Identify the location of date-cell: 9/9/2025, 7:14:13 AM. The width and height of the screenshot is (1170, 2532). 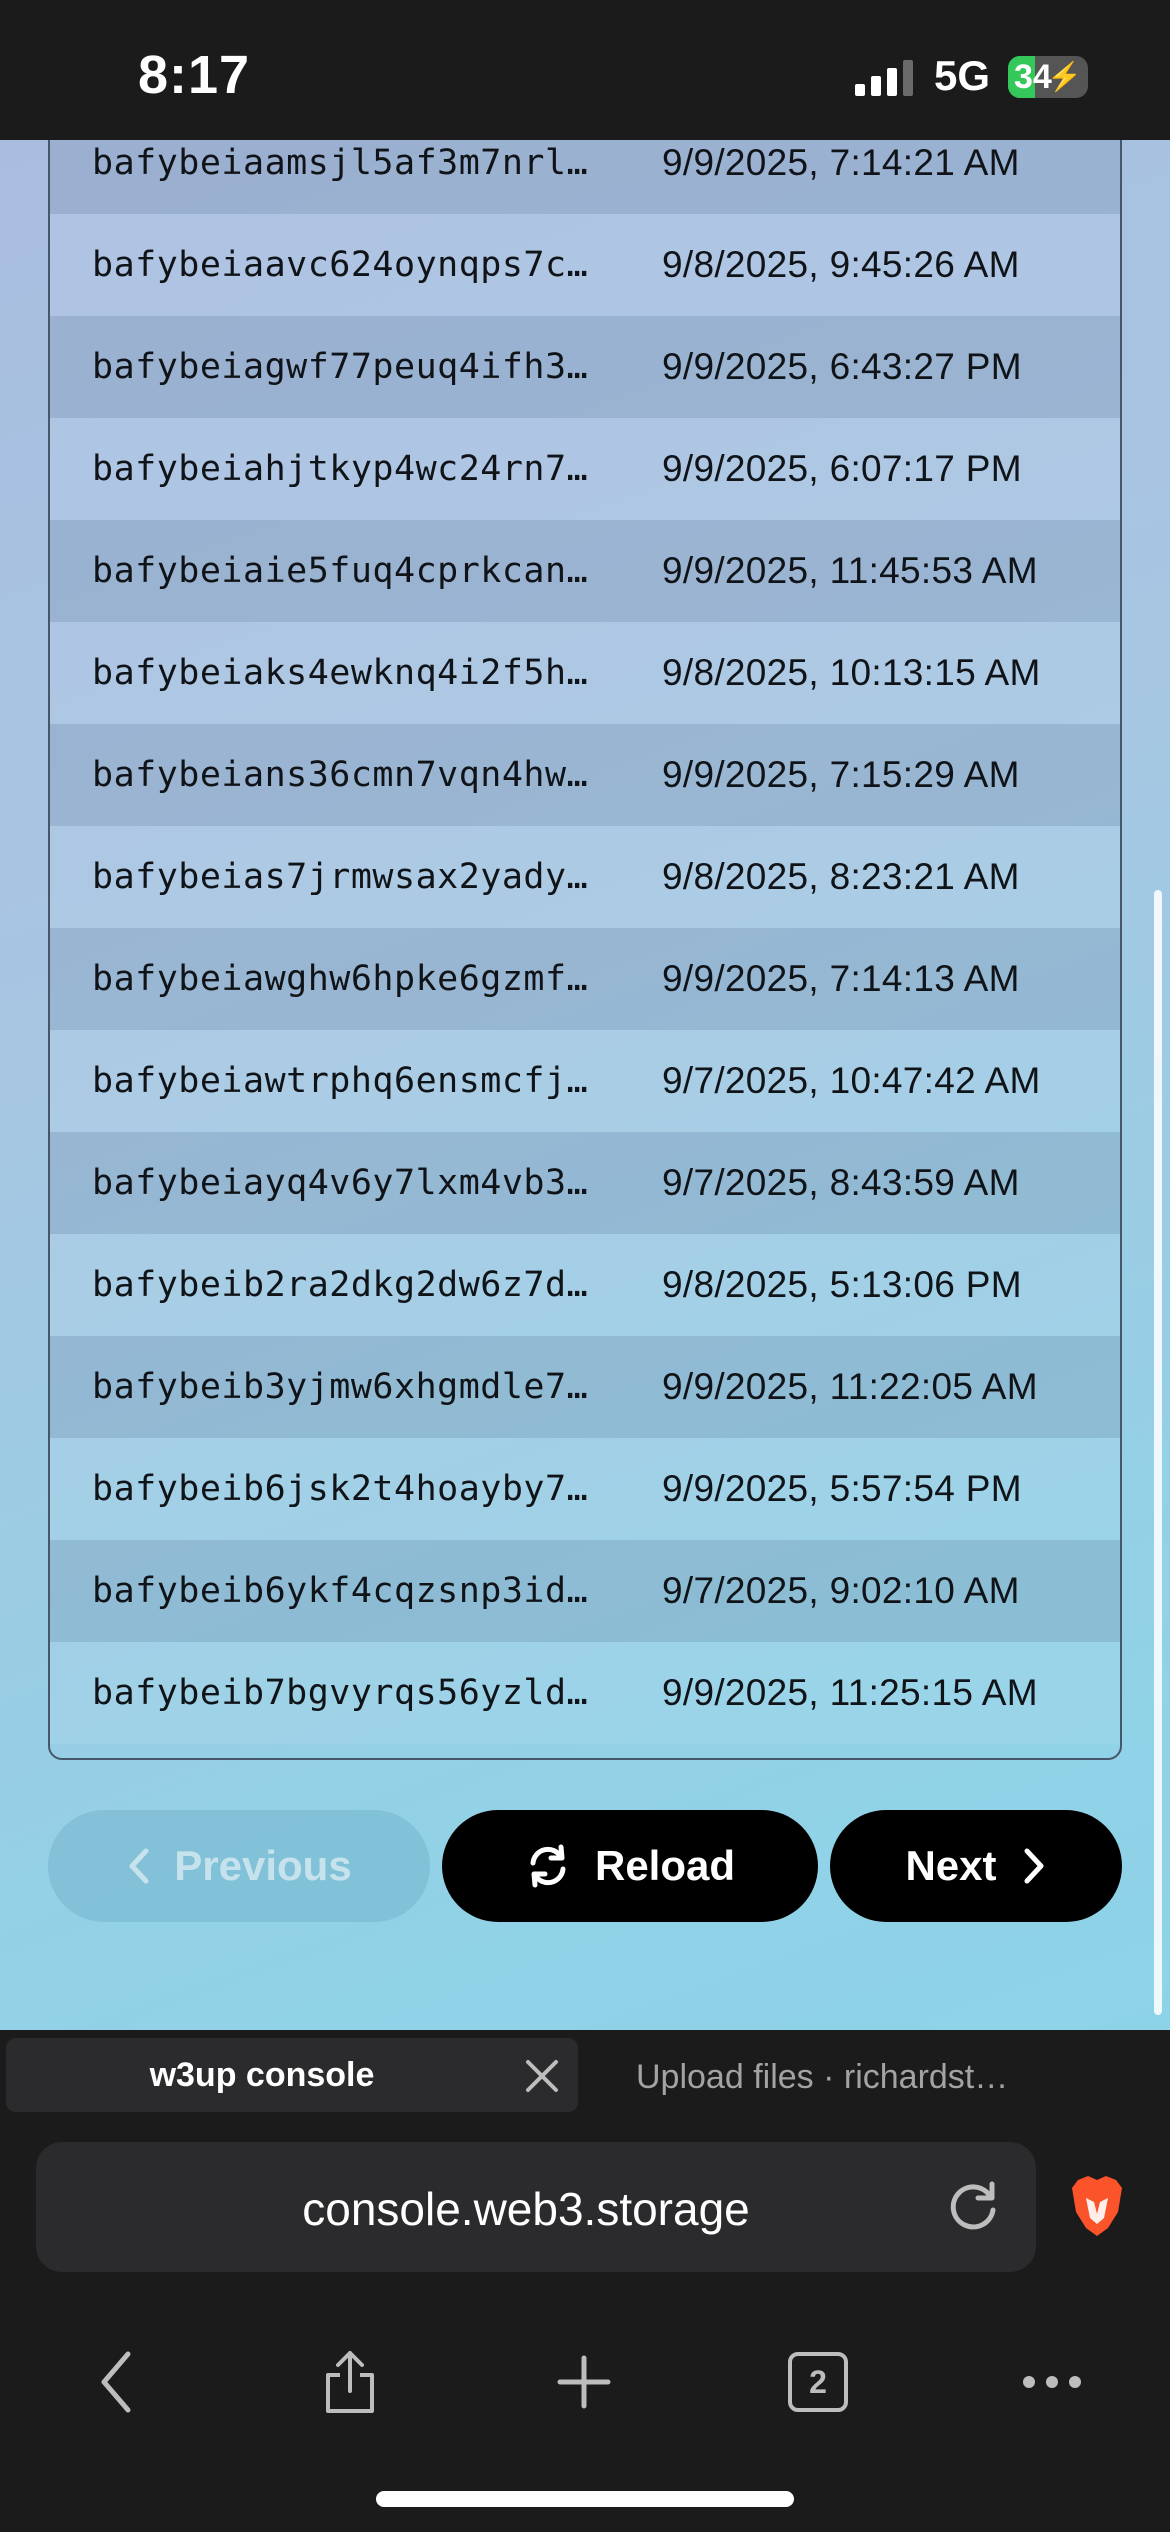
(841, 978).